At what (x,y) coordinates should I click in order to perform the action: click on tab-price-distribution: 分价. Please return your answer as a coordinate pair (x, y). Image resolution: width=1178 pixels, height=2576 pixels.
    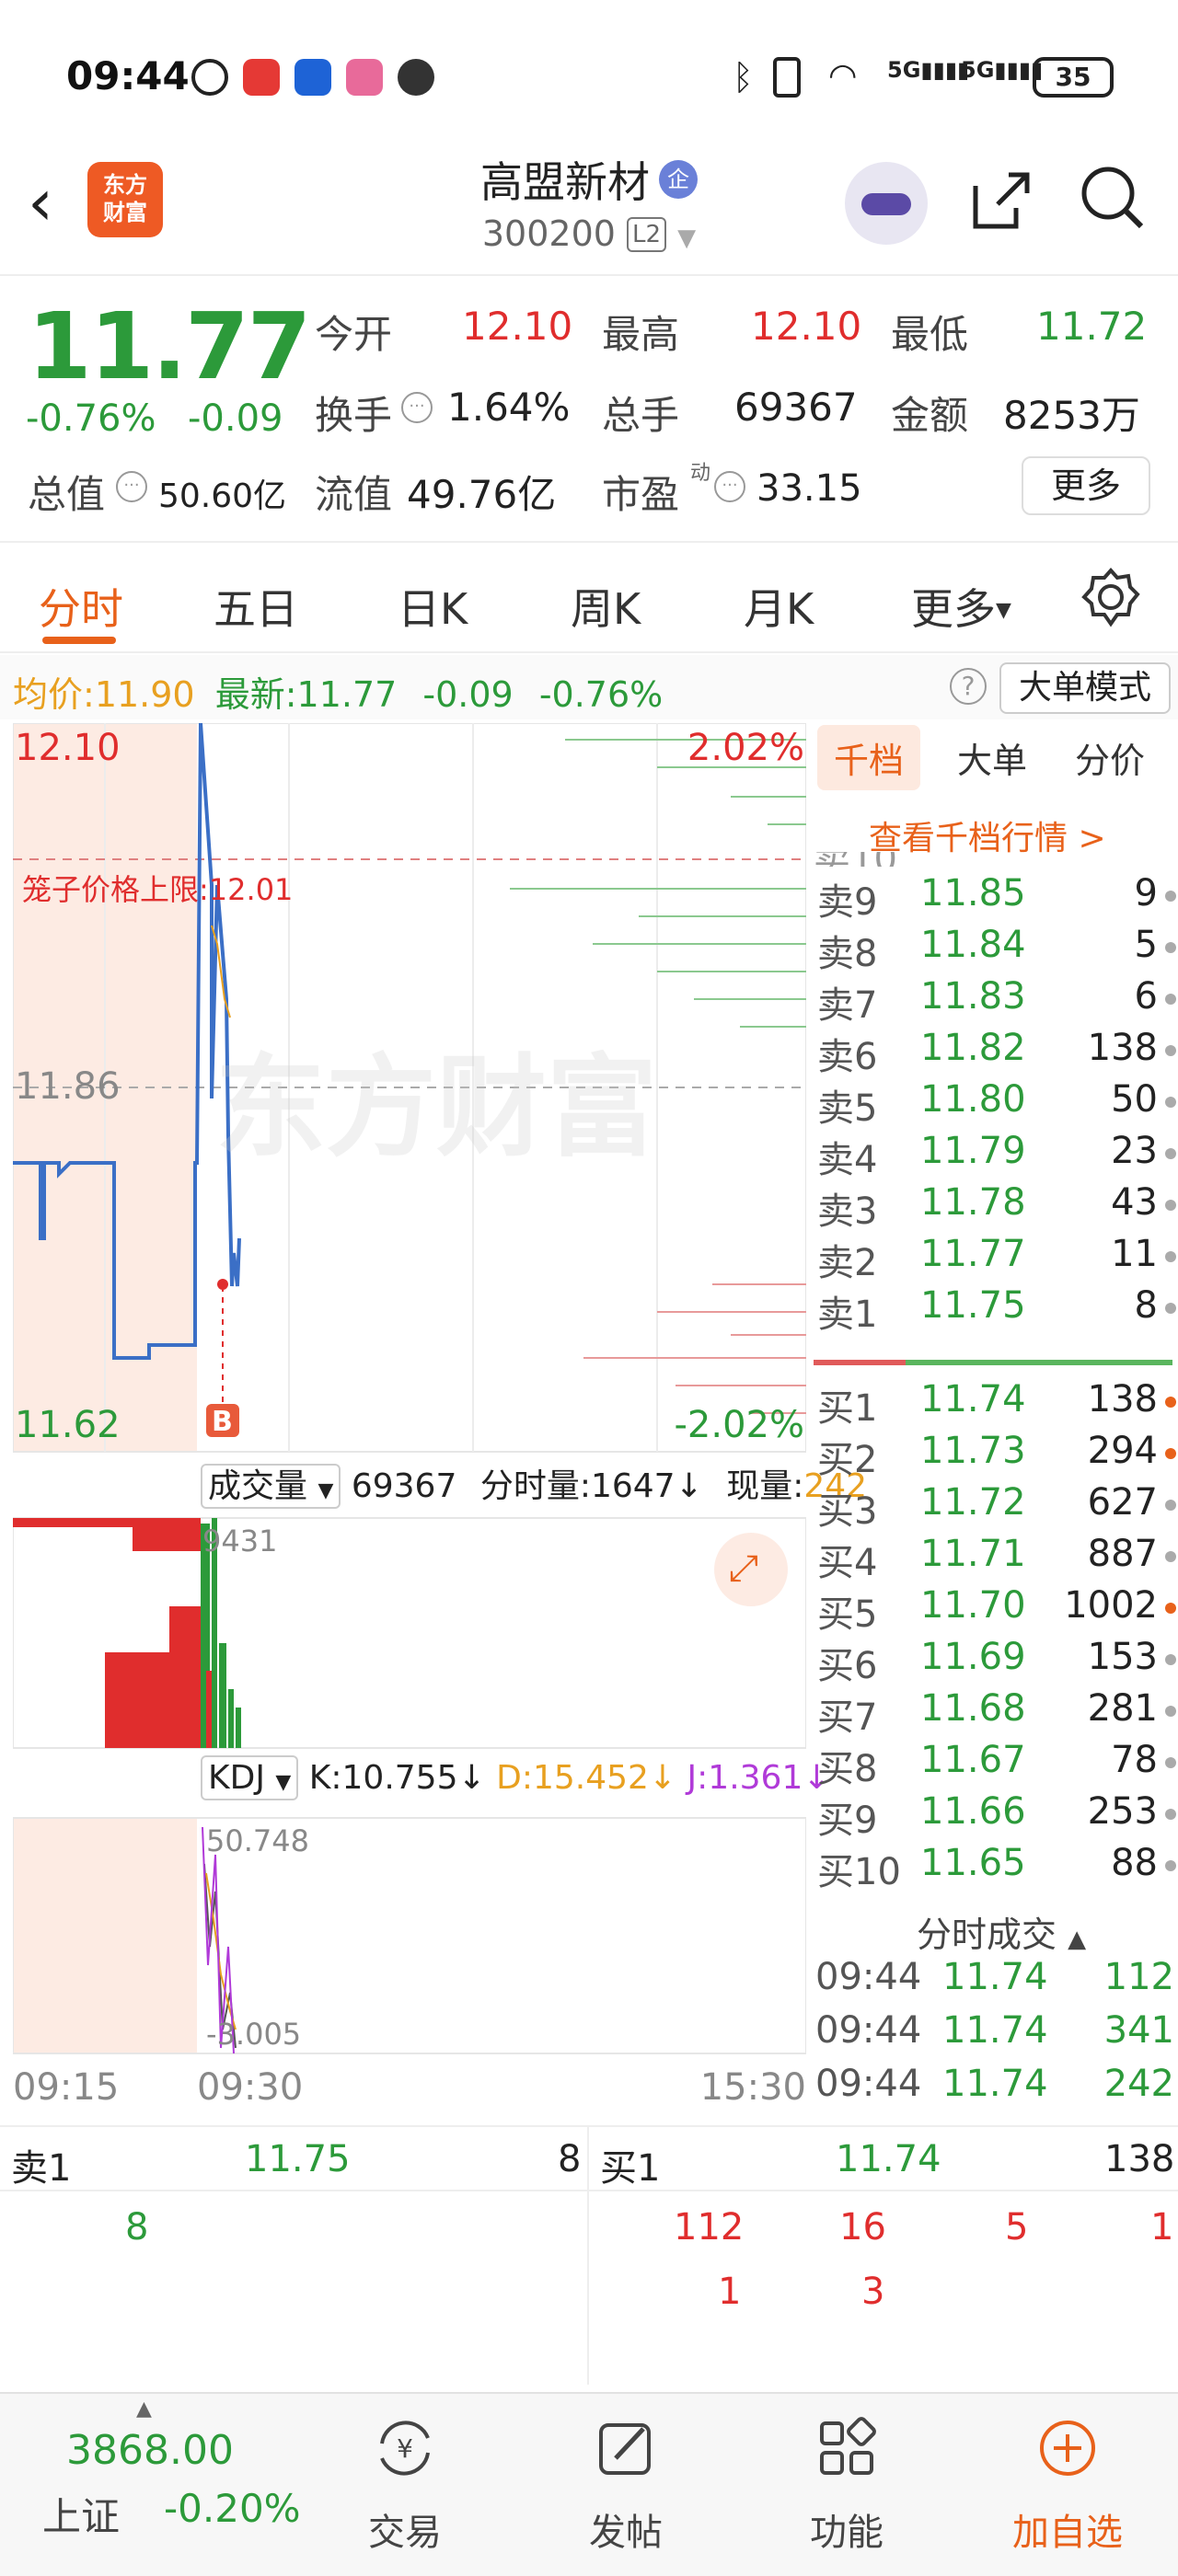
    Looking at the image, I should click on (1110, 757).